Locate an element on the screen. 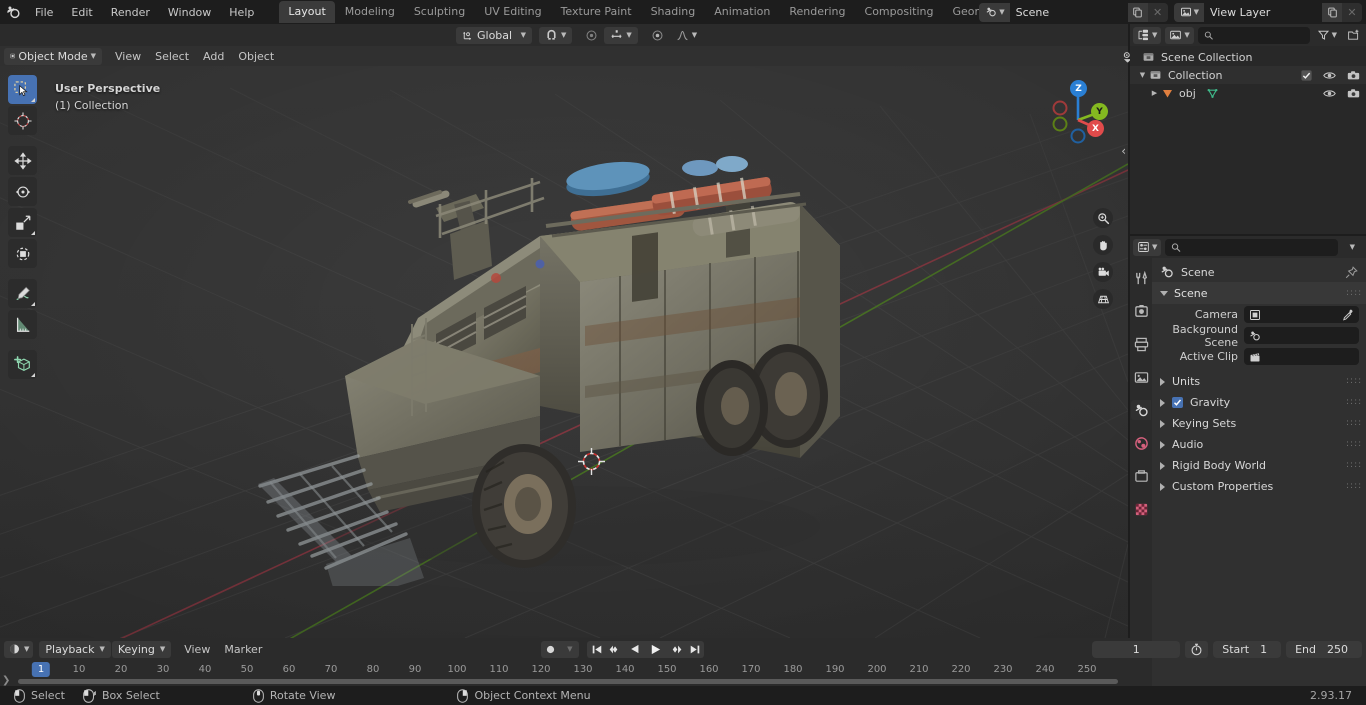 The width and height of the screenshot is (1366, 705). menu-help: Help is located at coordinates (241, 12).